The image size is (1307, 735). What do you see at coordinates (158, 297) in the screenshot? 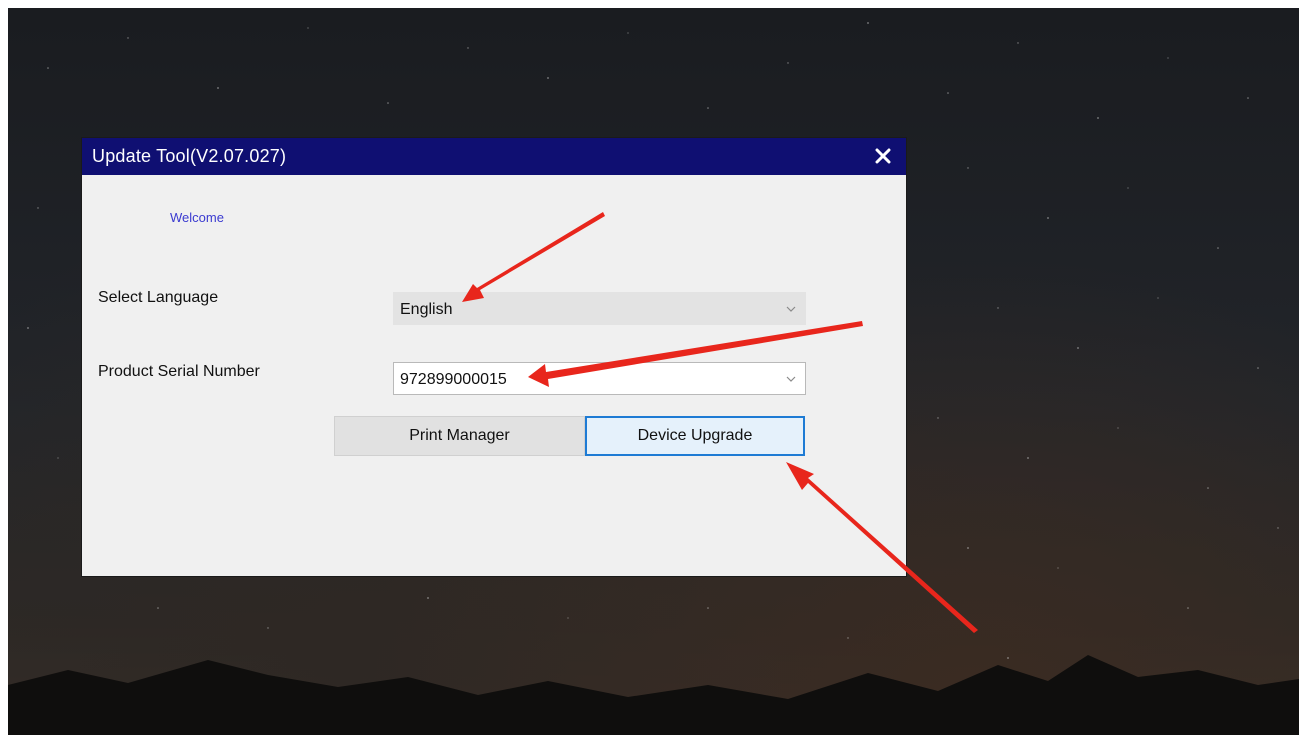
I see `select-language-label: Select Language` at bounding box center [158, 297].